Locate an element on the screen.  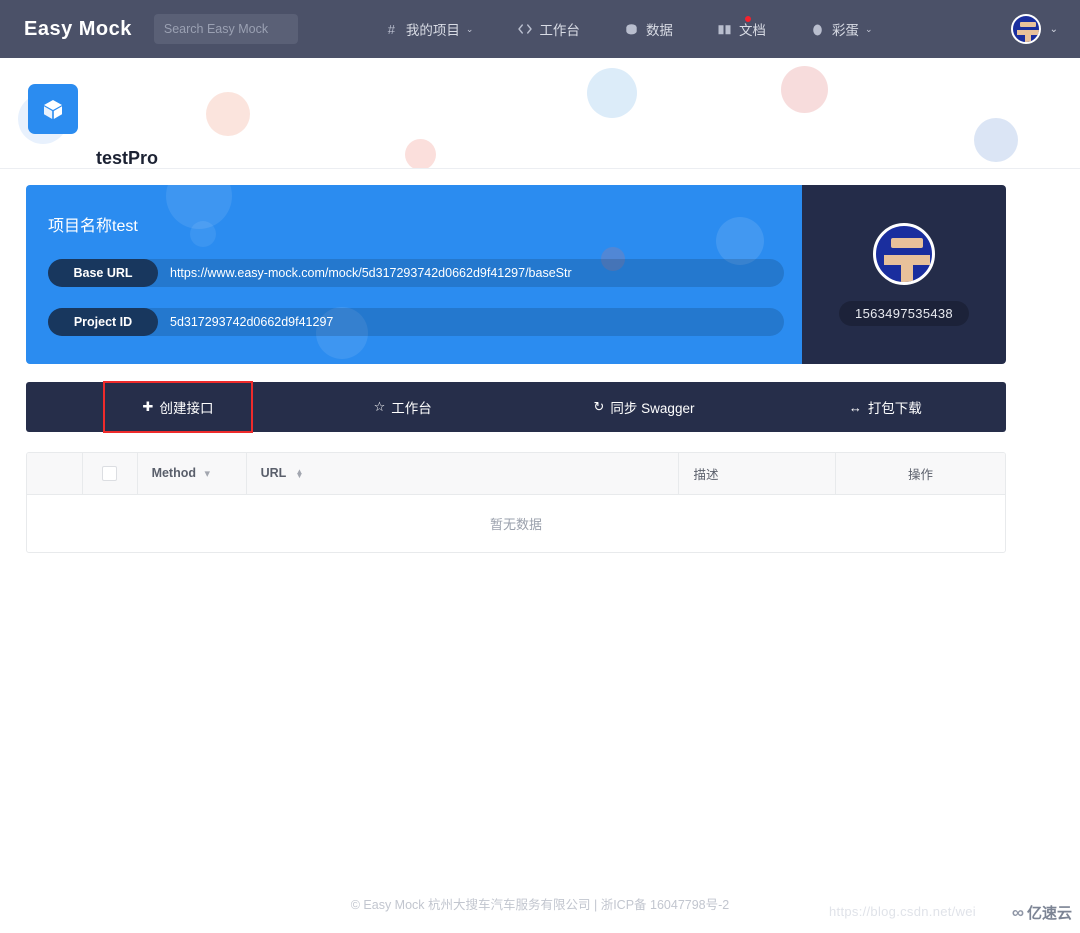
project-id-field: Project ID 5d317293742d0662d9f41297 is located at coordinates (416, 322).